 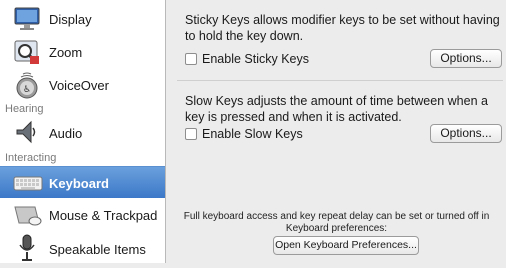 I want to click on zoom-icon, so click(x=27, y=52).